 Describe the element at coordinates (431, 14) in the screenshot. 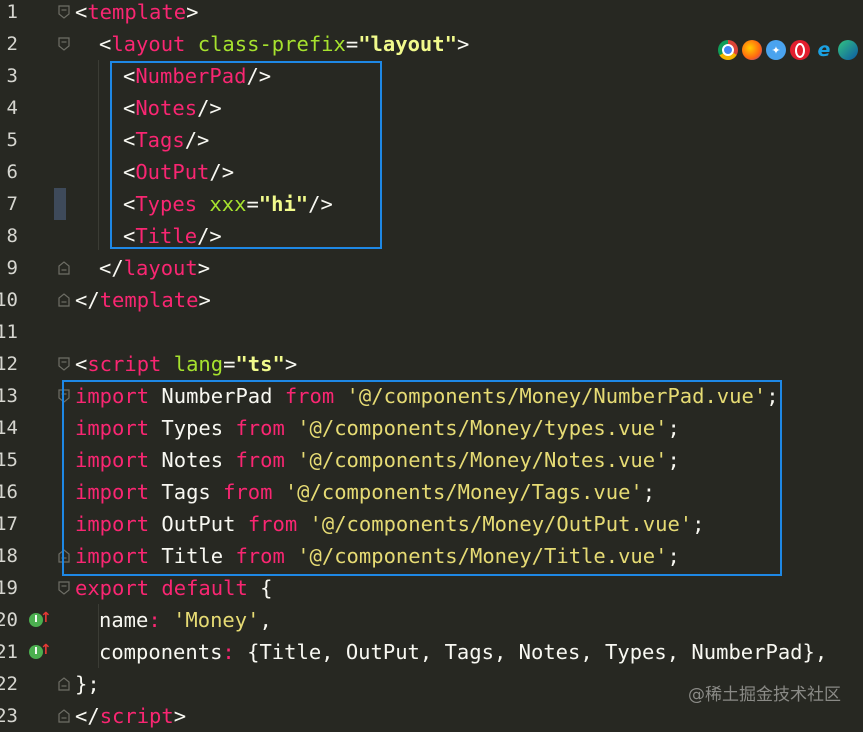

I see `code-line: 1 <template>` at that location.